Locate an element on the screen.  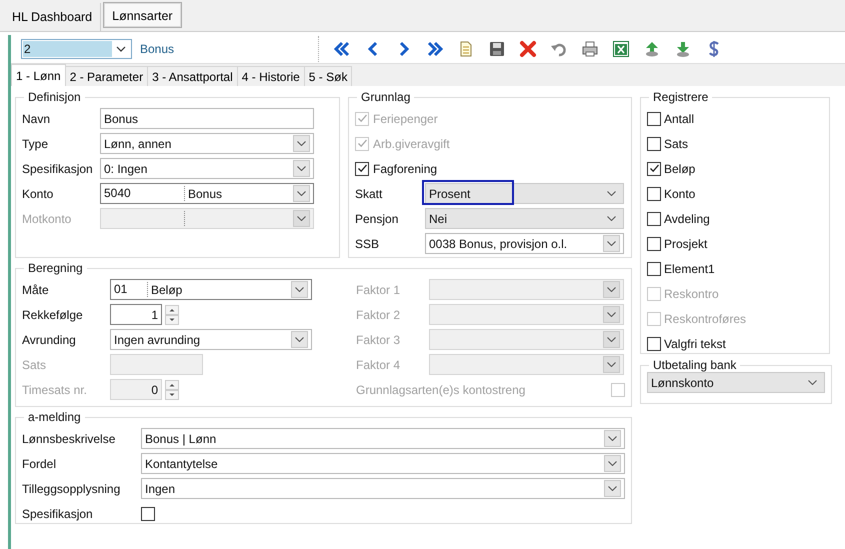
first-record-icon is located at coordinates (342, 49).